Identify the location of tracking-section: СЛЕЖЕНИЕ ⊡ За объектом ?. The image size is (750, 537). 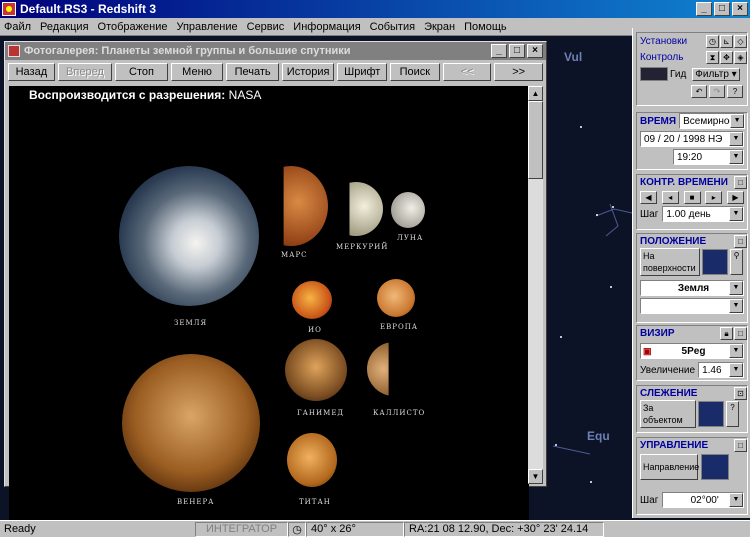
(692, 409).